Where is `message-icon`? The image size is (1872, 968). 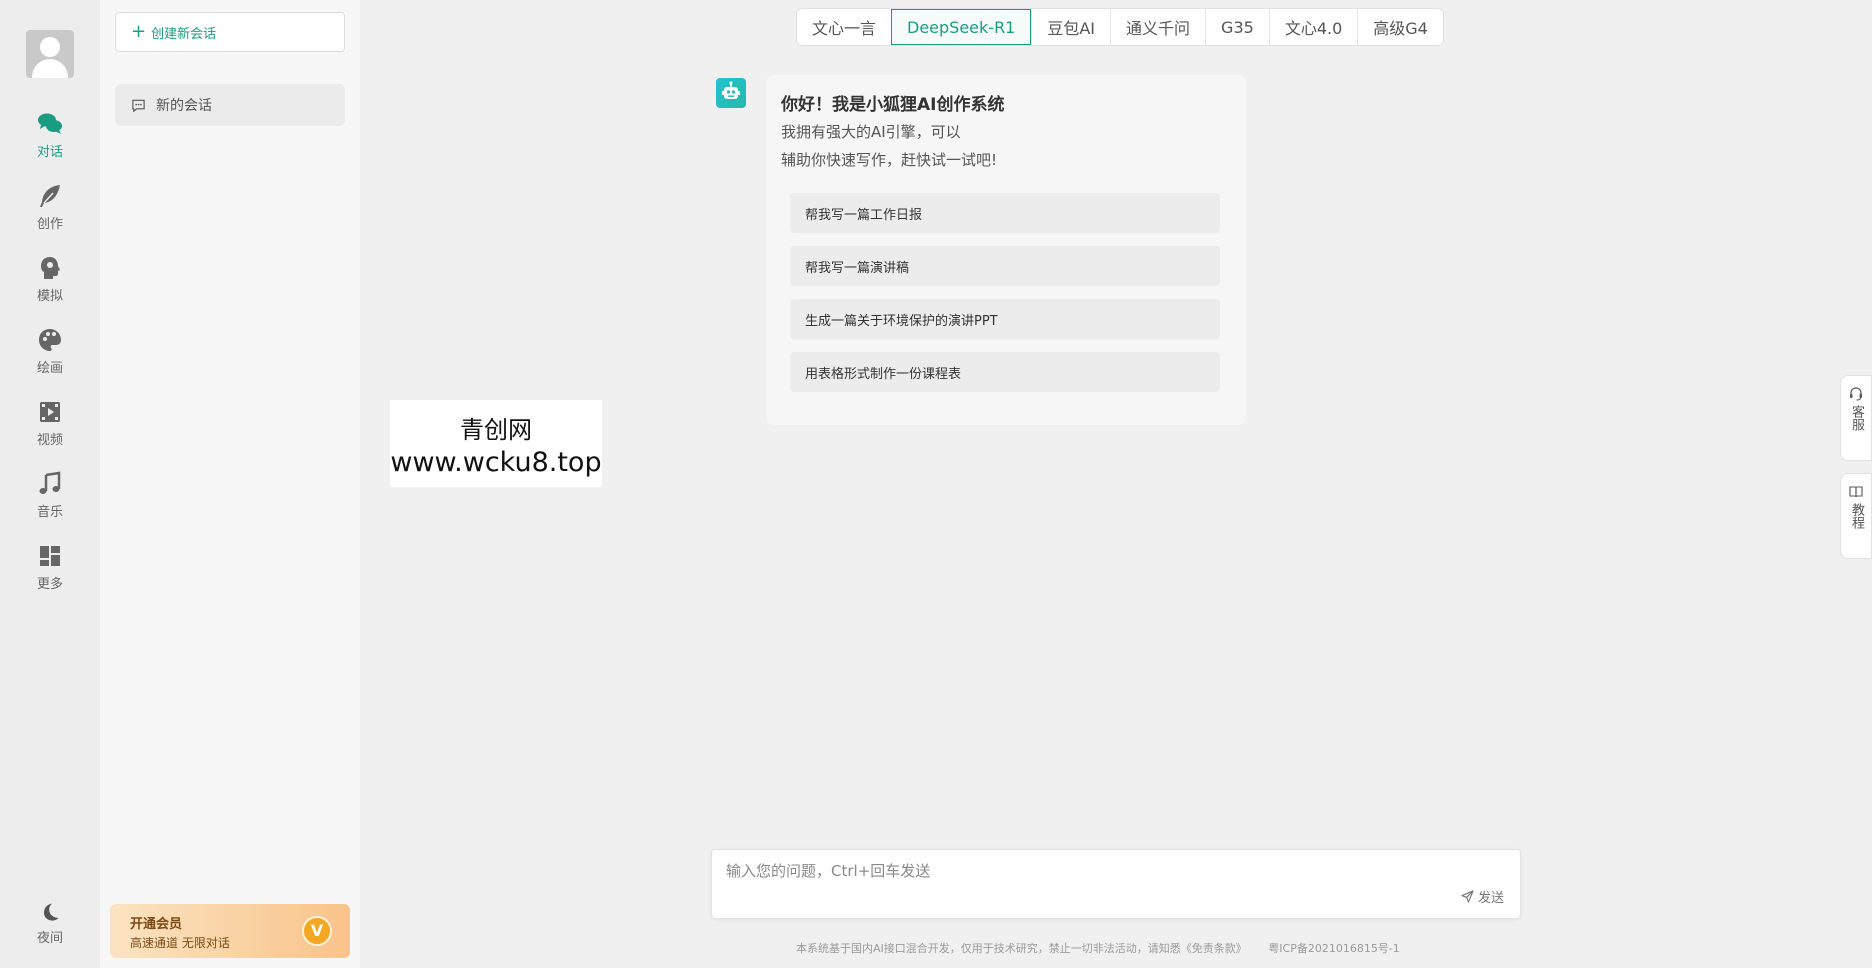
message-icon is located at coordinates (138, 105).